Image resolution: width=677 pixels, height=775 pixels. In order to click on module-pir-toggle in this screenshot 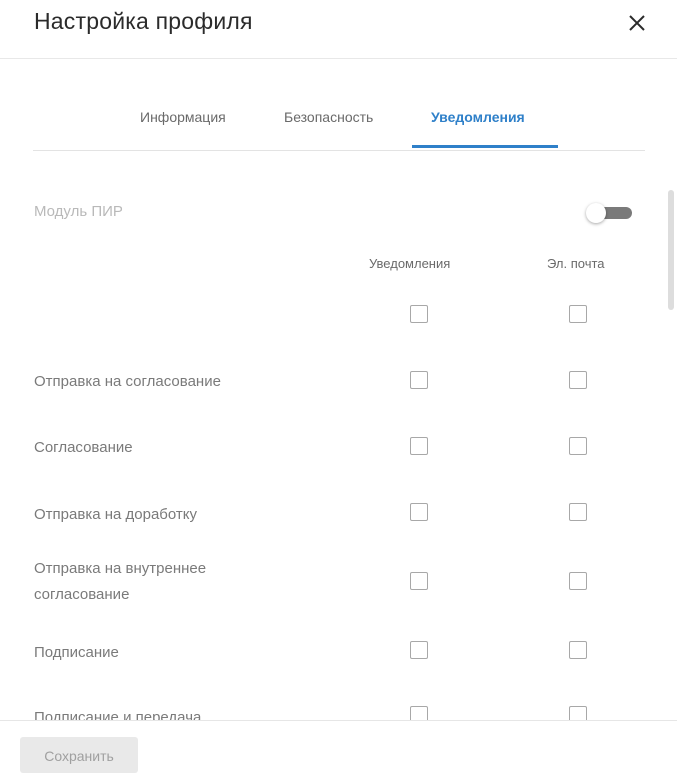, I will do `click(609, 213)`.